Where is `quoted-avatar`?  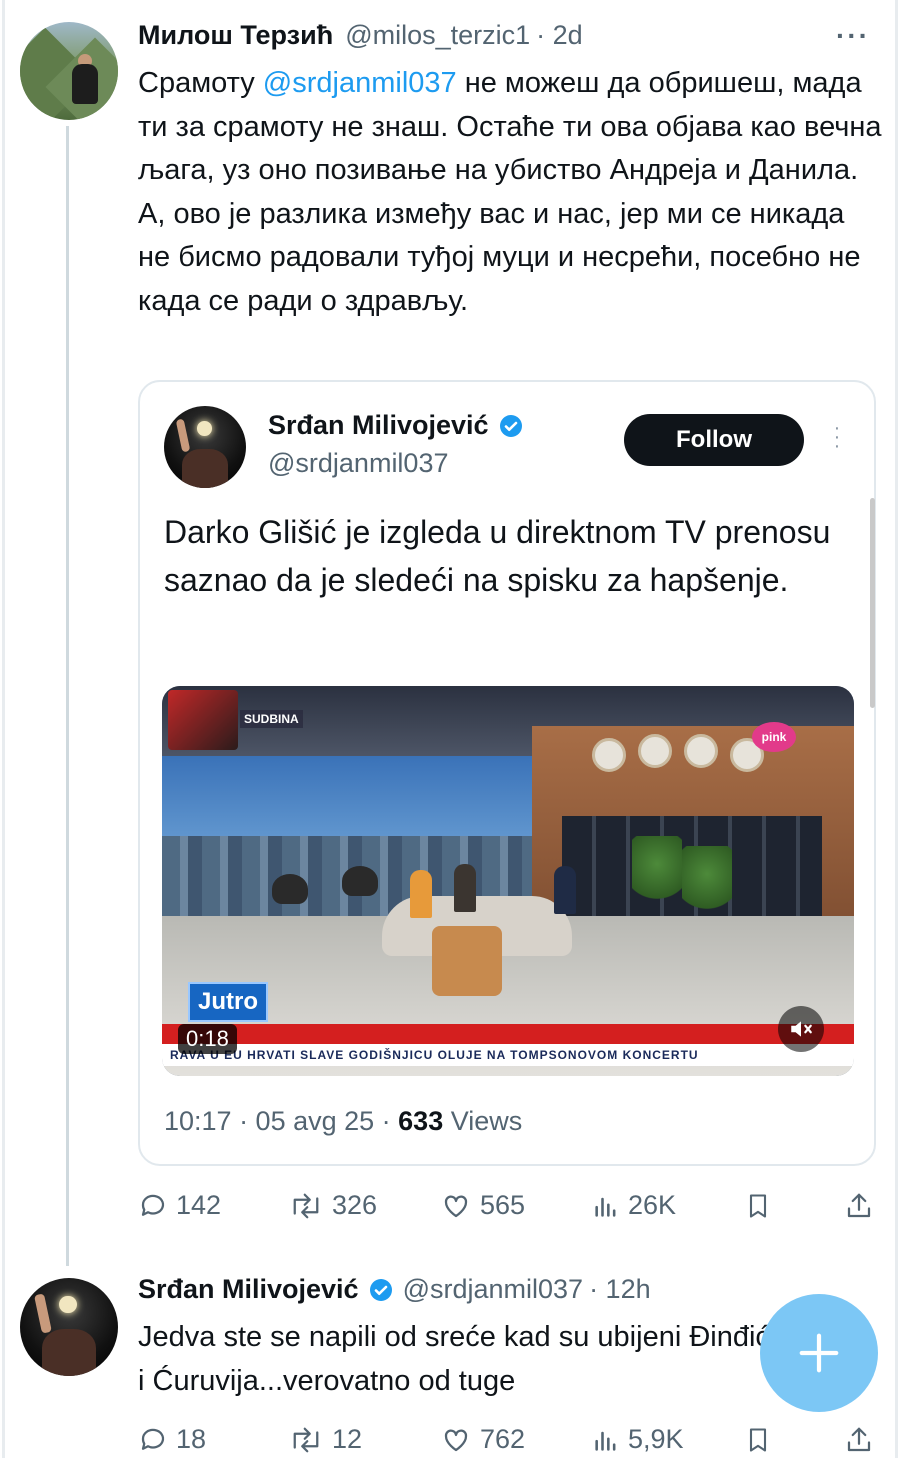 quoted-avatar is located at coordinates (205, 447).